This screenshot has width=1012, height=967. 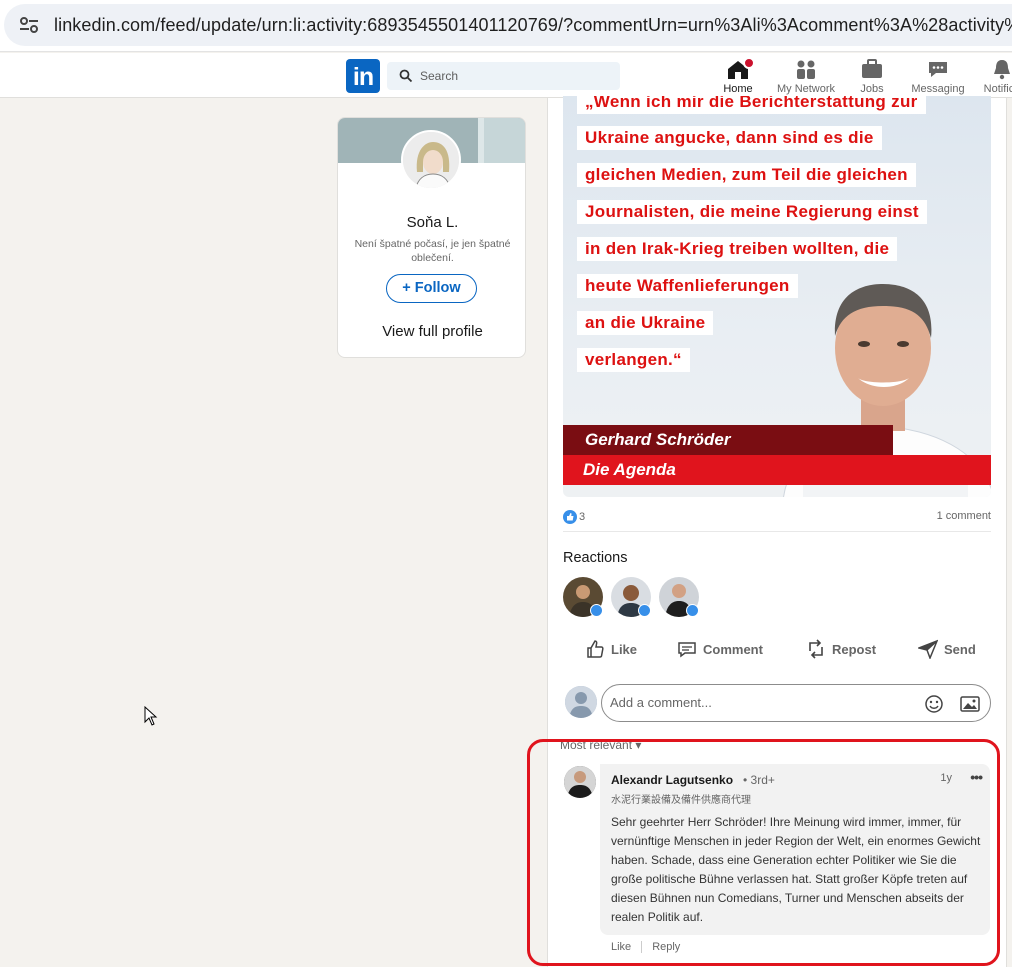 What do you see at coordinates (729, 138) in the screenshot?
I see `quote-line: Ukraine angucke, dann sind es die` at bounding box center [729, 138].